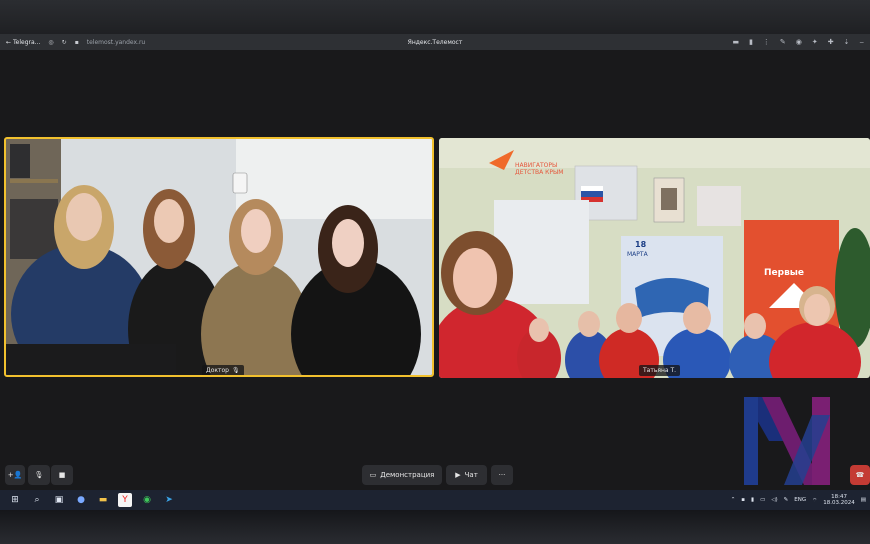  Describe the element at coordinates (169, 500) in the screenshot. I see `telegram-icon: ➤` at that location.